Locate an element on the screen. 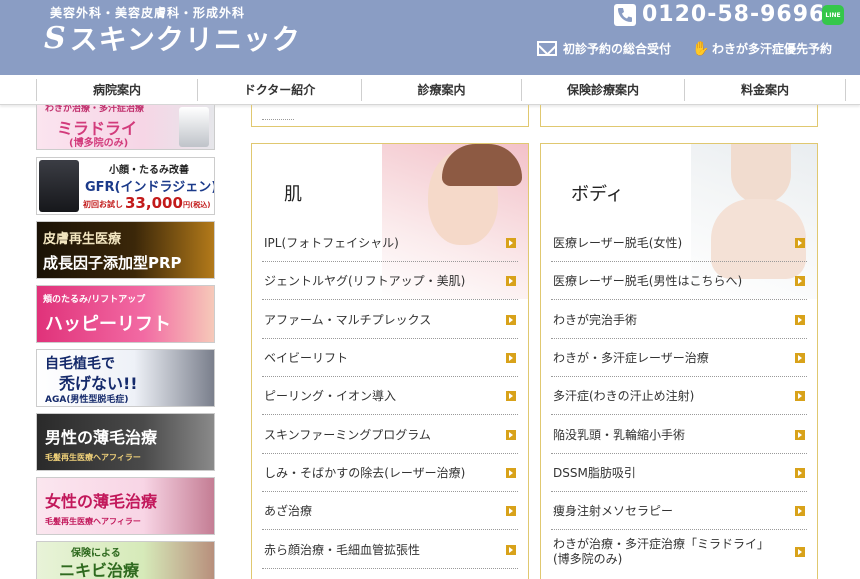 This screenshot has height=579, width=860. skin-item-label: スキンファーミングプログラム is located at coordinates (347, 435).